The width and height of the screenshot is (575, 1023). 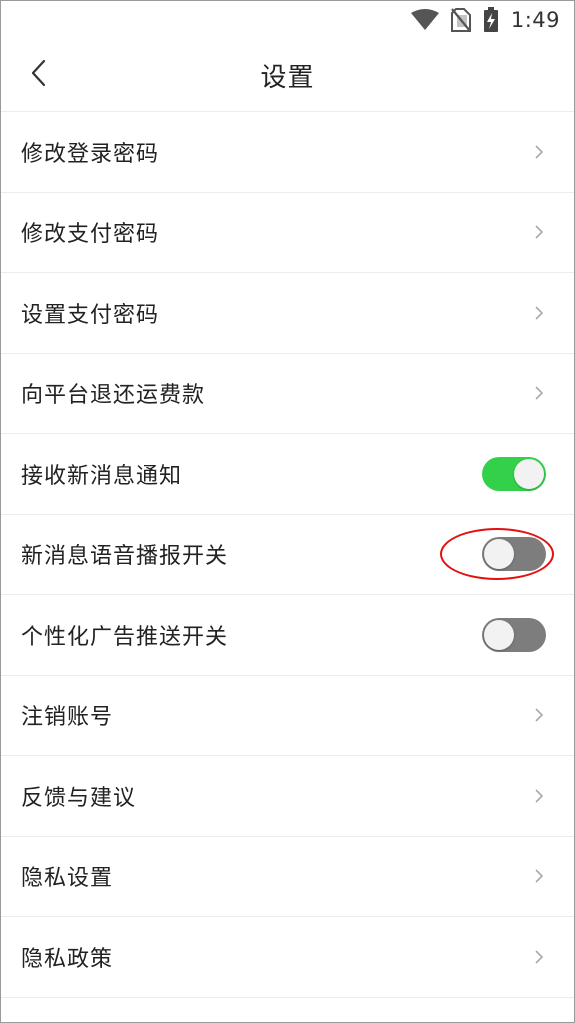 I want to click on status-bar: 1:49, so click(x=287, y=20).